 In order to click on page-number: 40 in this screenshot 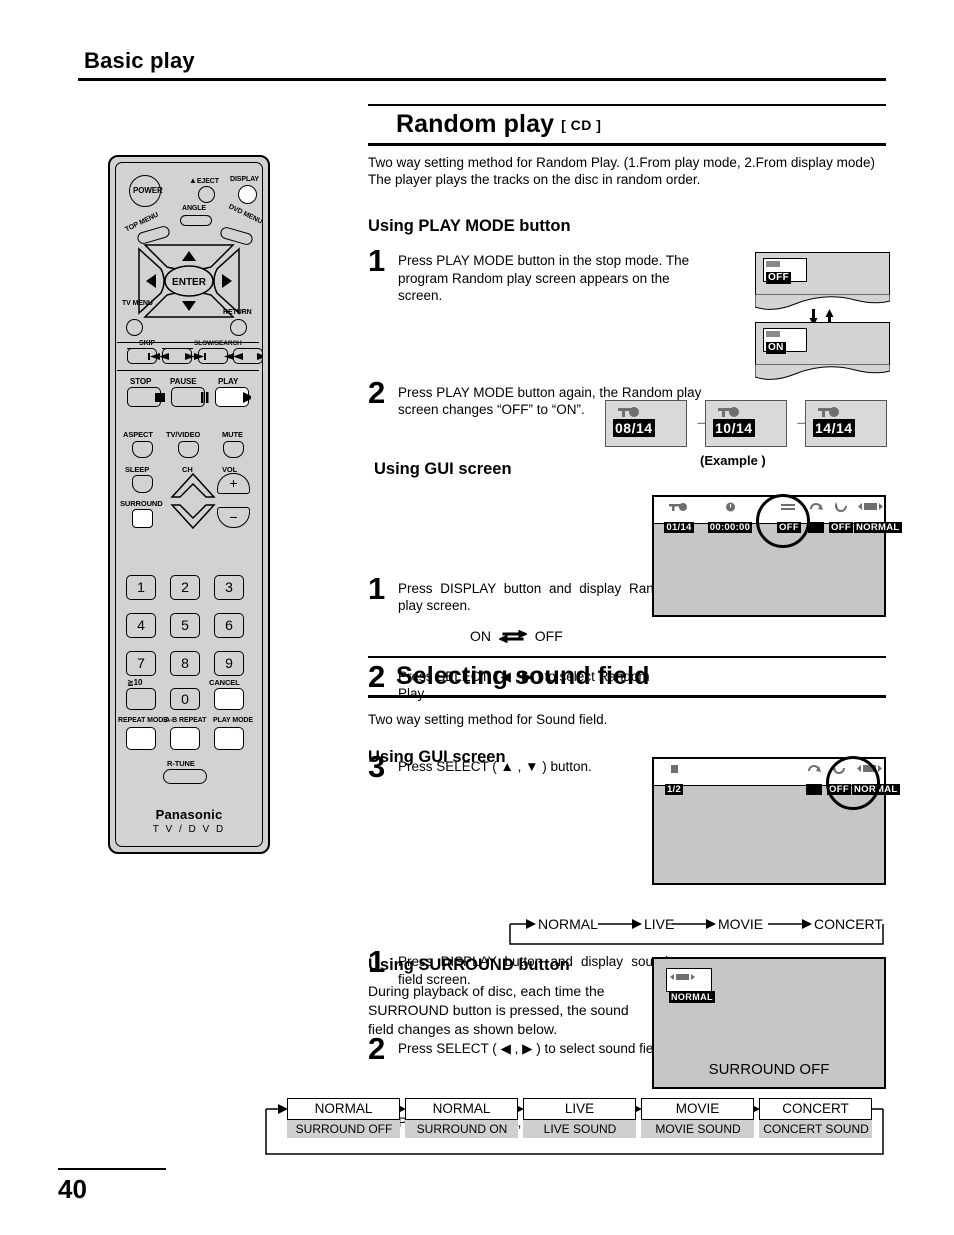, I will do `click(72, 1189)`.